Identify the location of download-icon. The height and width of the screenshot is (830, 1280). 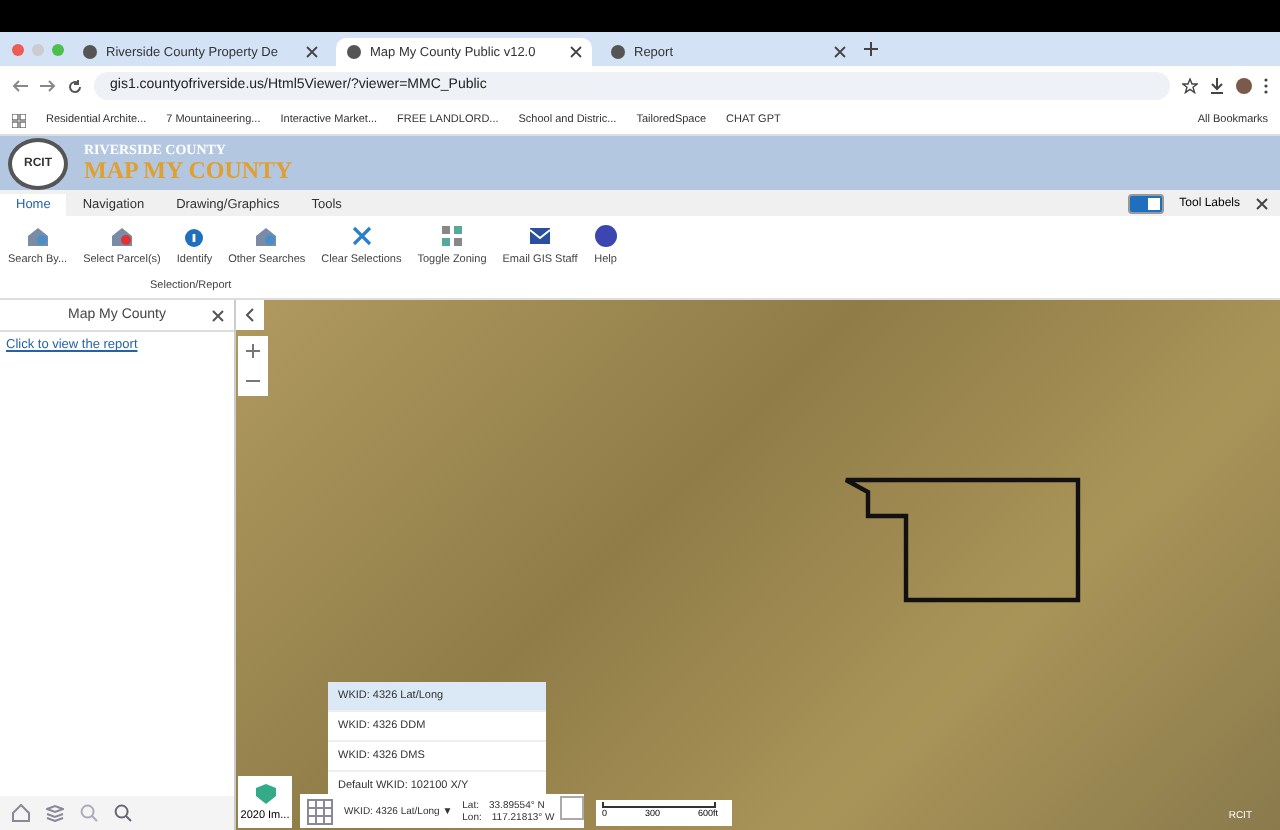
(1217, 86).